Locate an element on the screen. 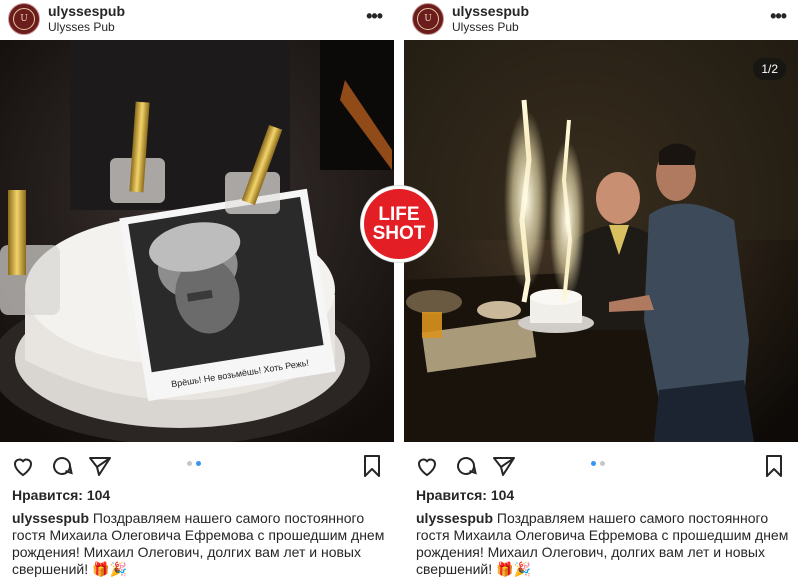 The width and height of the screenshot is (800, 583). lifeshot-logo: LIFE SHOT is located at coordinates (399, 224).